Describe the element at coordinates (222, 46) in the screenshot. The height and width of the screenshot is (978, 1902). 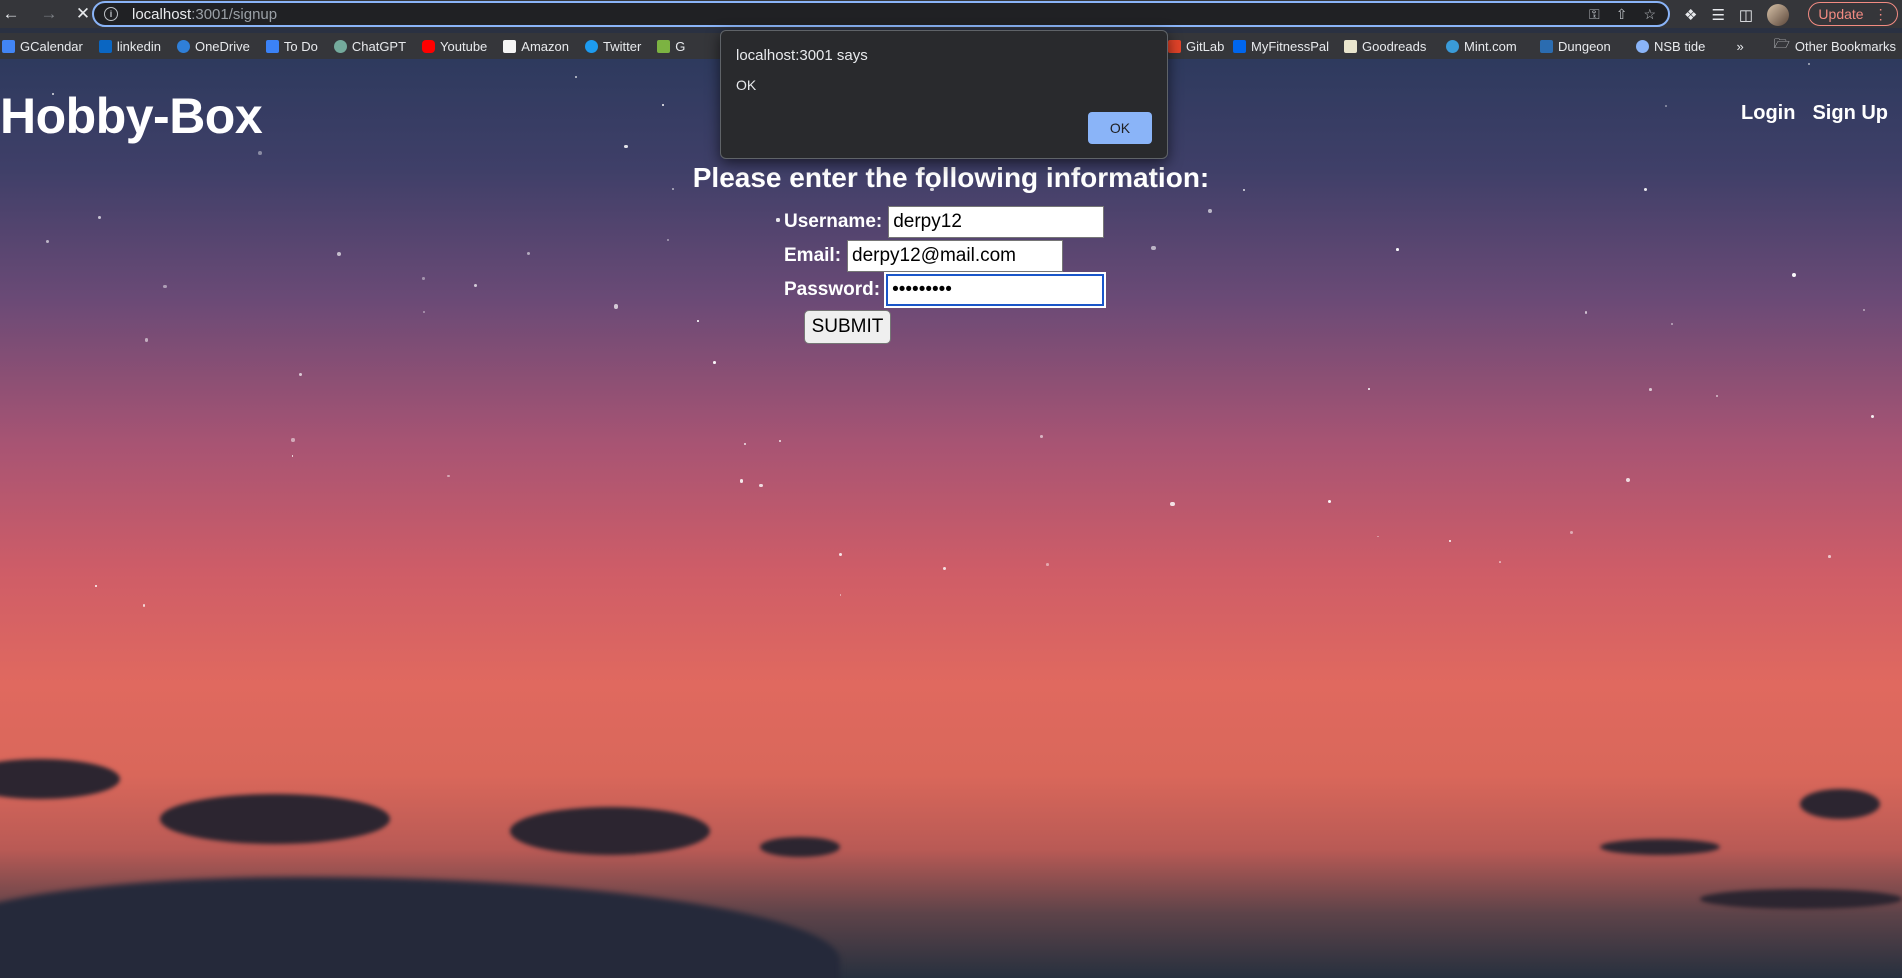
I see `bookmark-label: OneDrive` at that location.